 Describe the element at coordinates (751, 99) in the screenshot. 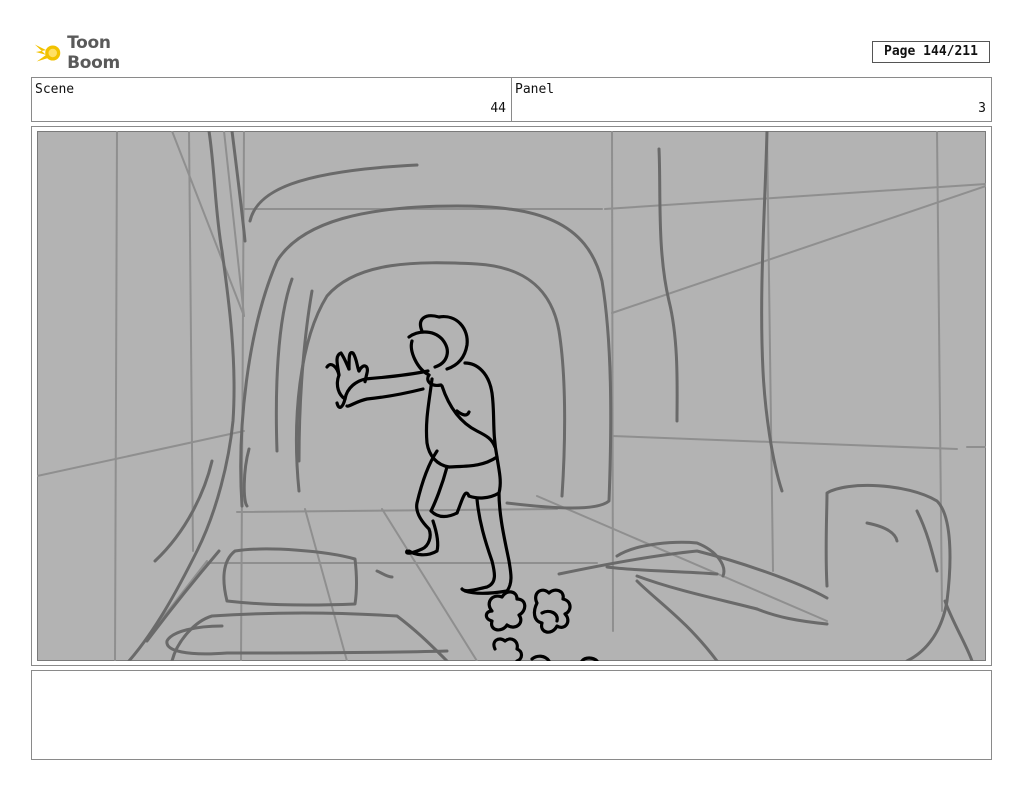

I see `panel-cell: Panel 3` at that location.